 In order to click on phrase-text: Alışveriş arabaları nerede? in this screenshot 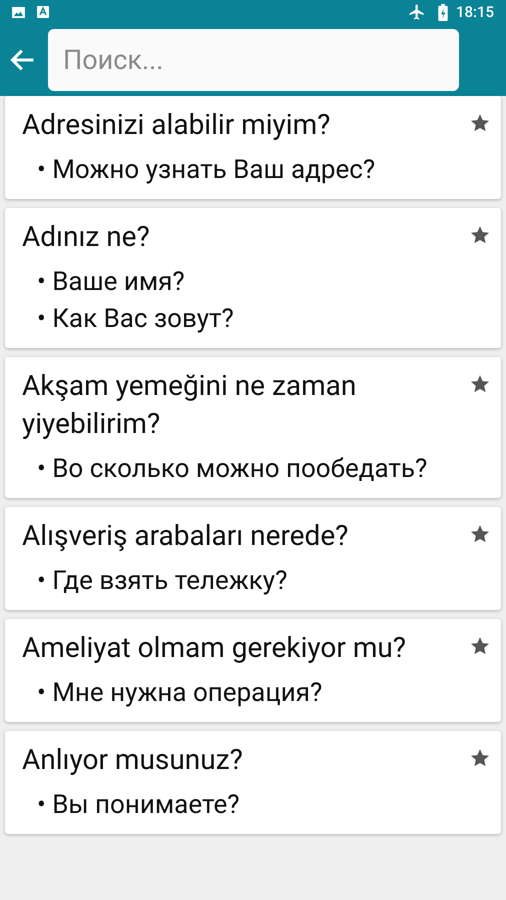, I will do `click(186, 536)`.